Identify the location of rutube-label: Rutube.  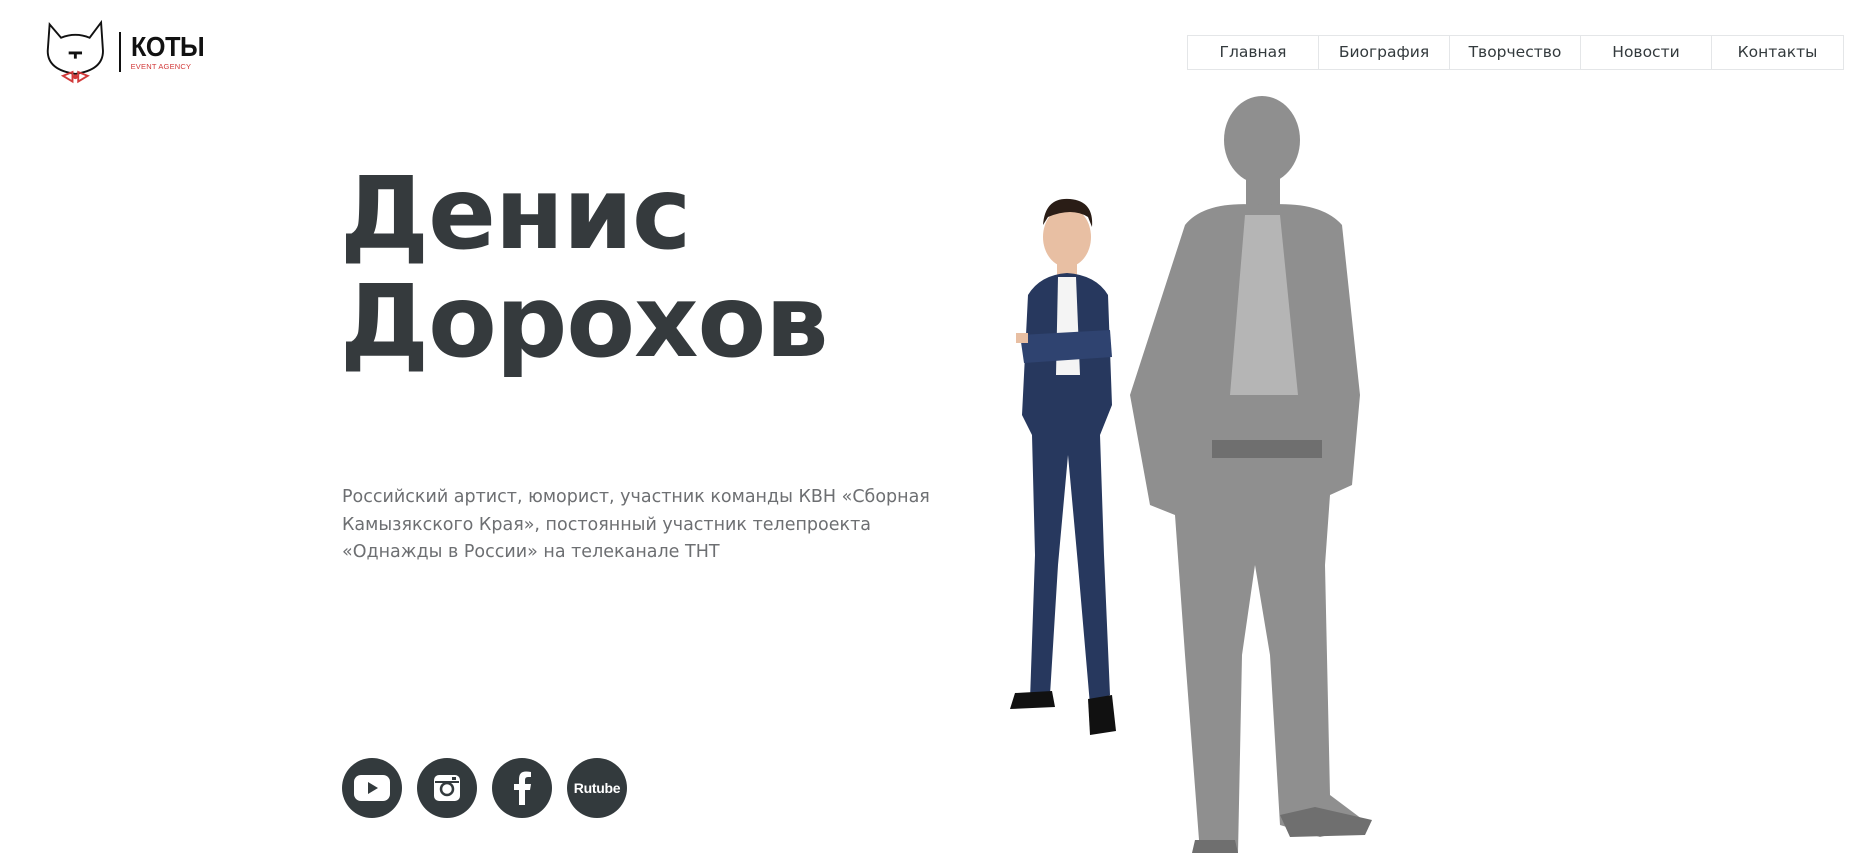
(597, 788).